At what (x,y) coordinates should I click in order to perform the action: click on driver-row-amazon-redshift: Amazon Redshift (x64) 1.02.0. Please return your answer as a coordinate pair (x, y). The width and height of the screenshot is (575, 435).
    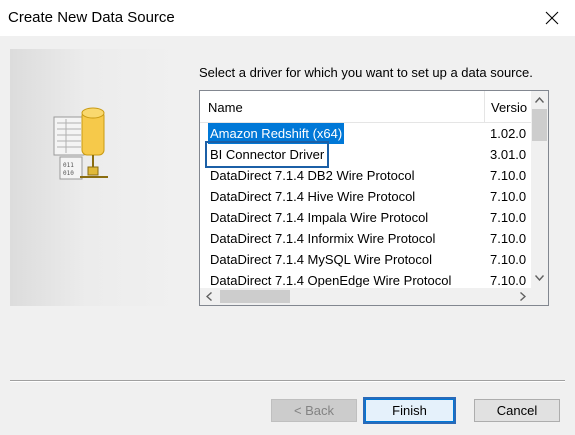
    Looking at the image, I should click on (365, 133).